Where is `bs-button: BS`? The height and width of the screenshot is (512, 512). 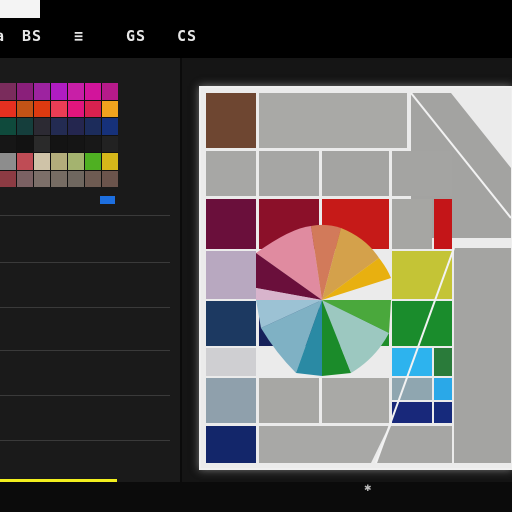 bs-button: BS is located at coordinates (32, 36).